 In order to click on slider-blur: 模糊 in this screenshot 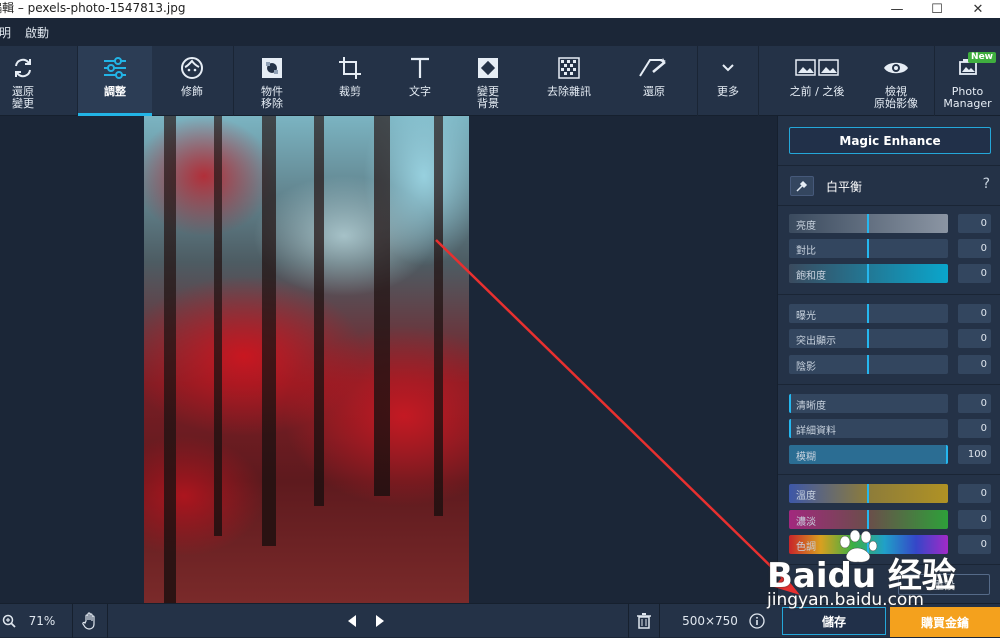, I will do `click(868, 454)`.